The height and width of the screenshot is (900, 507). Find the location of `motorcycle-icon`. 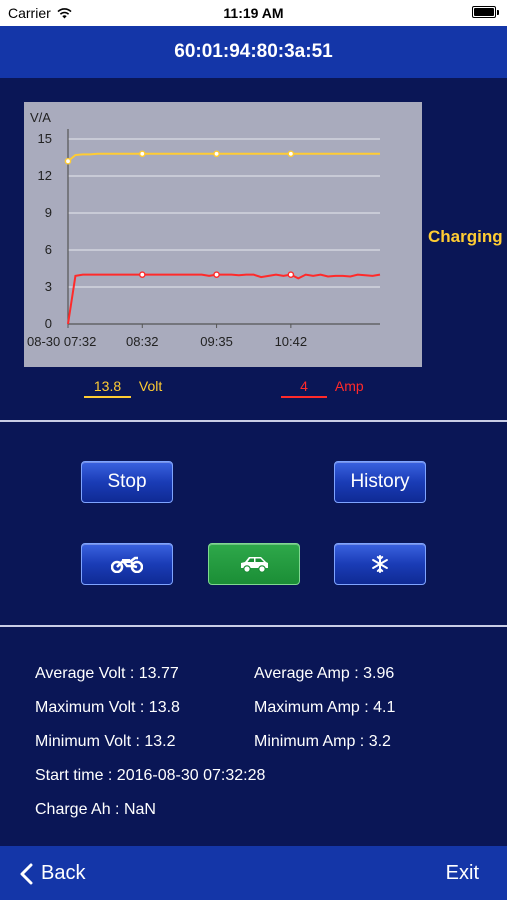

motorcycle-icon is located at coordinates (127, 564).